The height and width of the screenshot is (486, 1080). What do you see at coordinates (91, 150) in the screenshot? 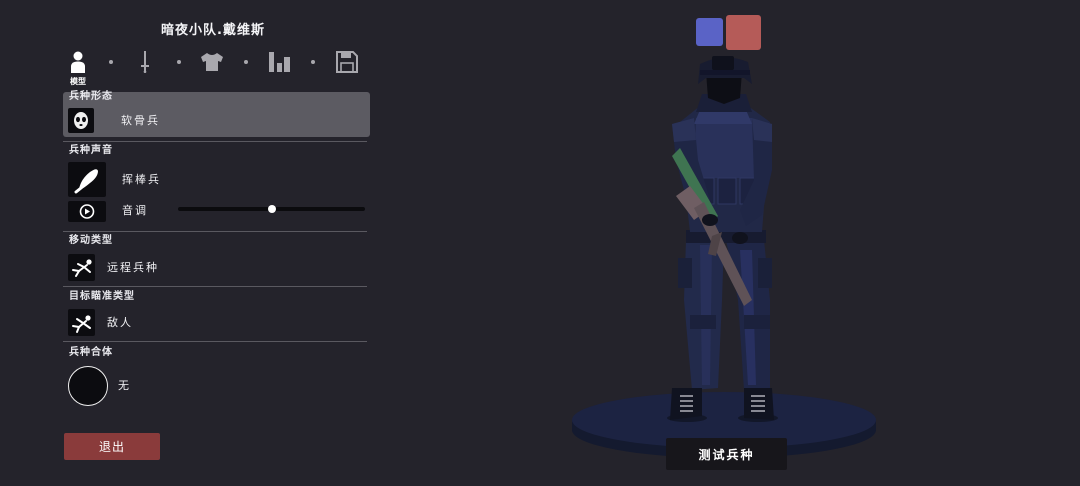
I see `voice-label: 兵种声音` at bounding box center [91, 150].